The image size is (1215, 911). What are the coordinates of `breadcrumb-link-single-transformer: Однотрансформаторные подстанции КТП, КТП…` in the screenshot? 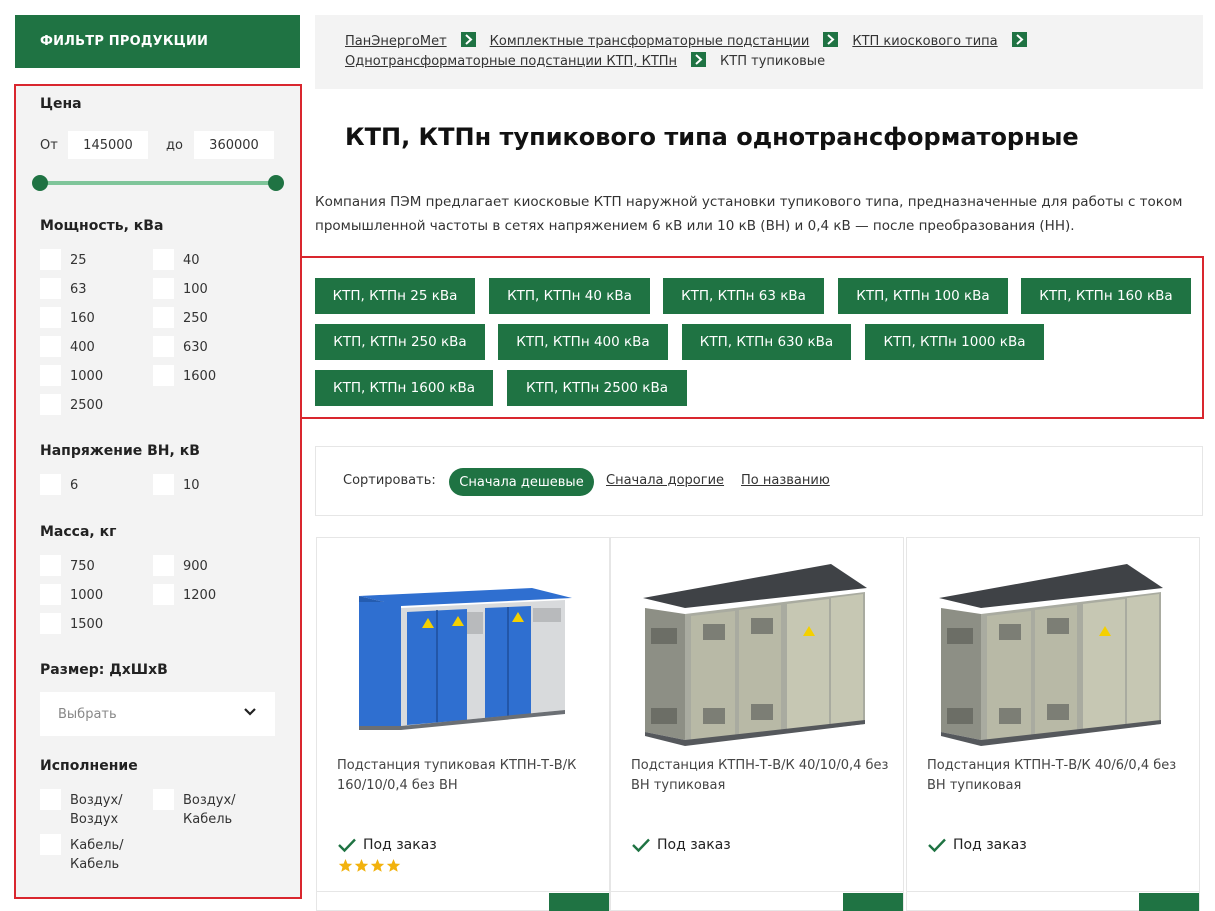 It's located at (511, 61).